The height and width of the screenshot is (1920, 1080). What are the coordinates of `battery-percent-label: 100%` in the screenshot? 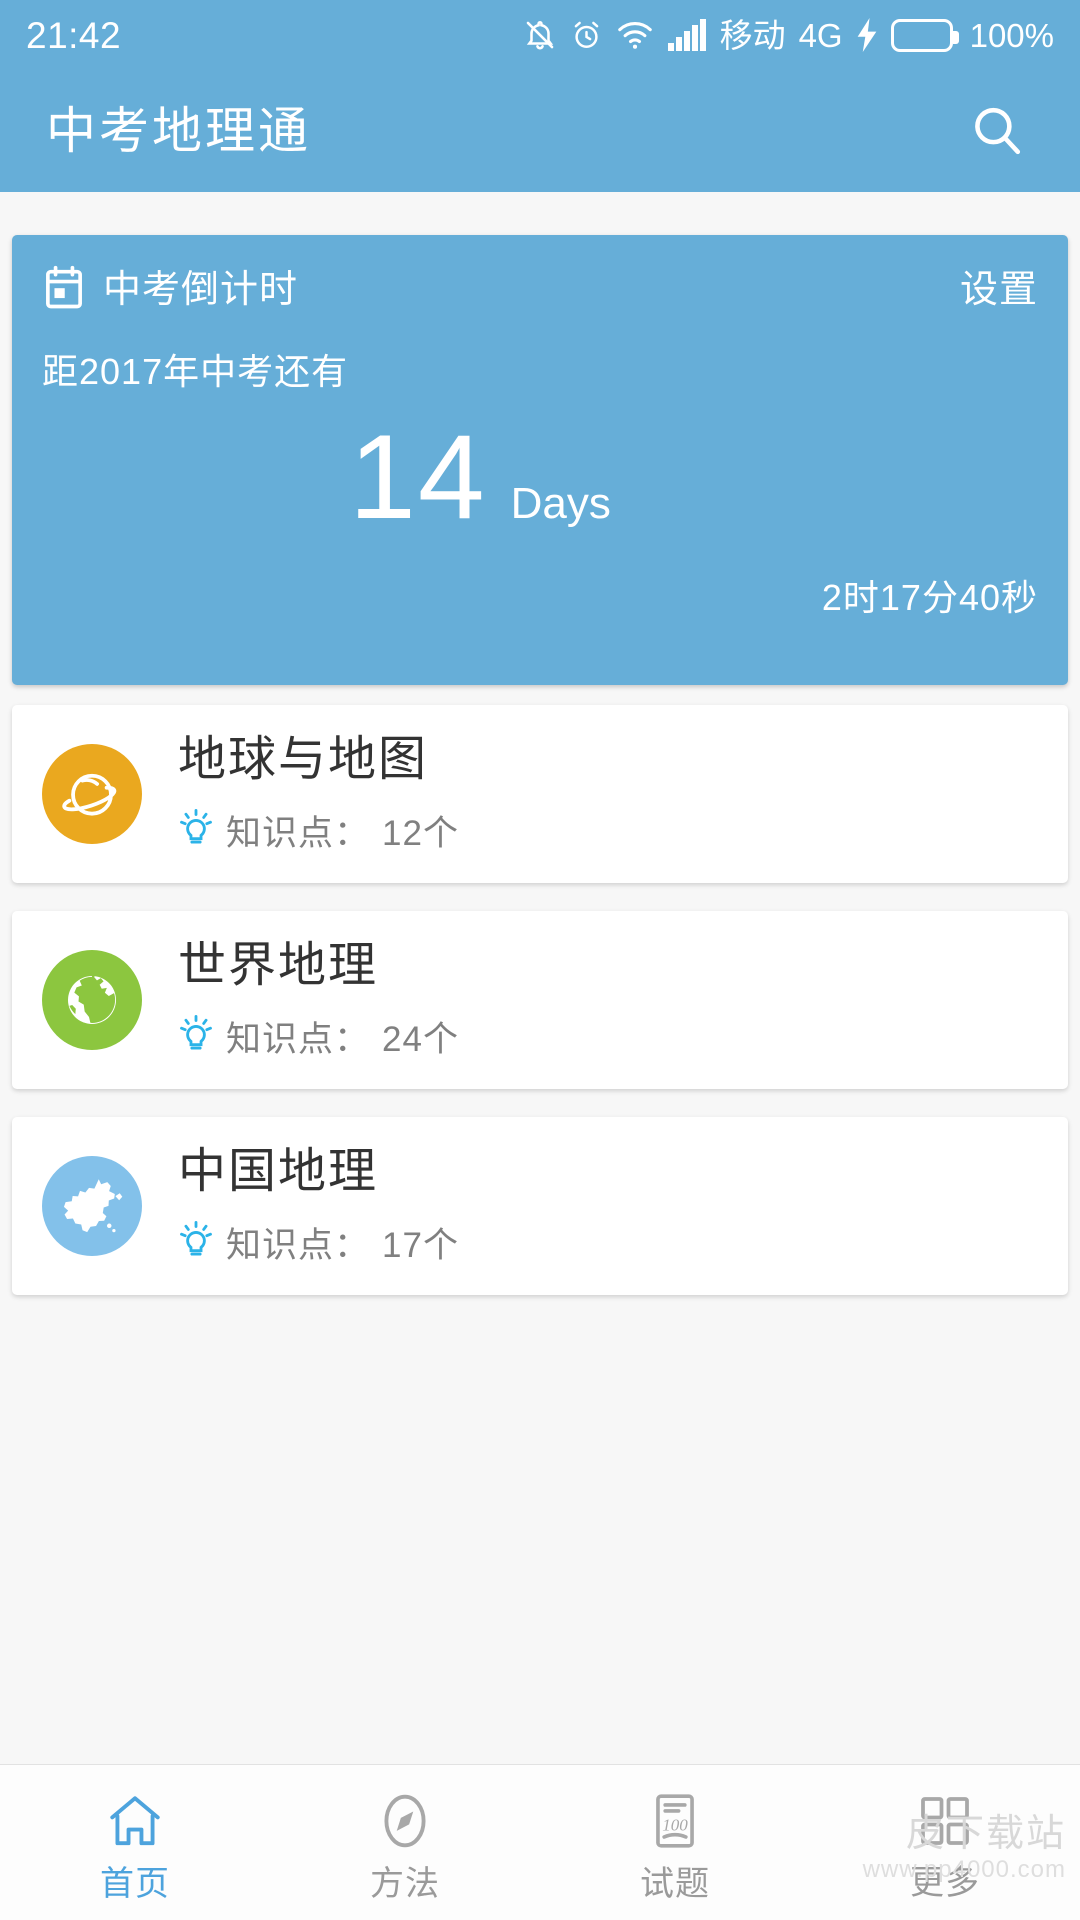 It's located at (1011, 35).